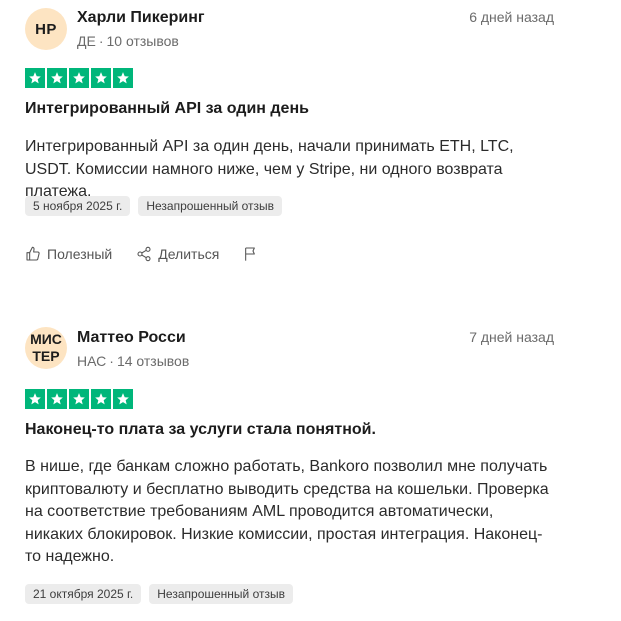 The height and width of the screenshot is (621, 621). What do you see at coordinates (83, 594) in the screenshot?
I see `date-tag: 21 октября 2025 г.` at bounding box center [83, 594].